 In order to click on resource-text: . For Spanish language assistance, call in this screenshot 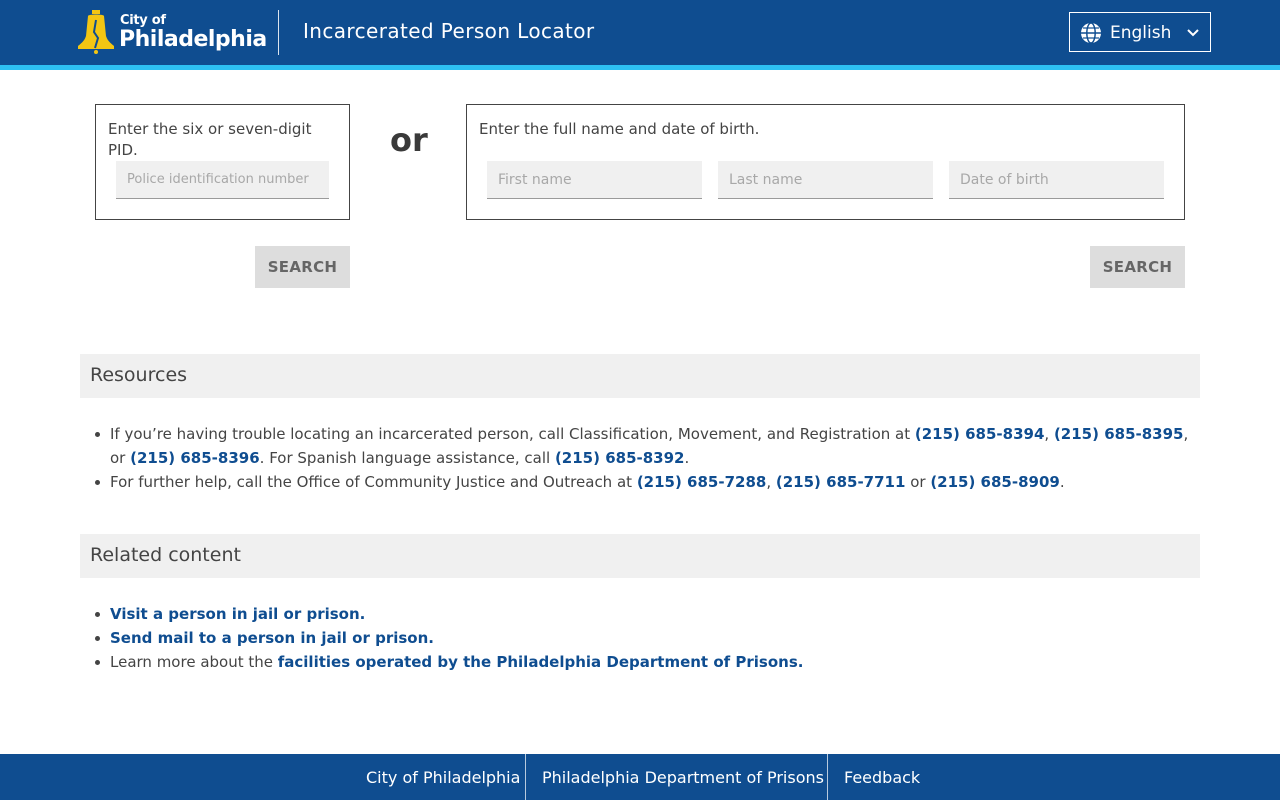, I will do `click(407, 458)`.